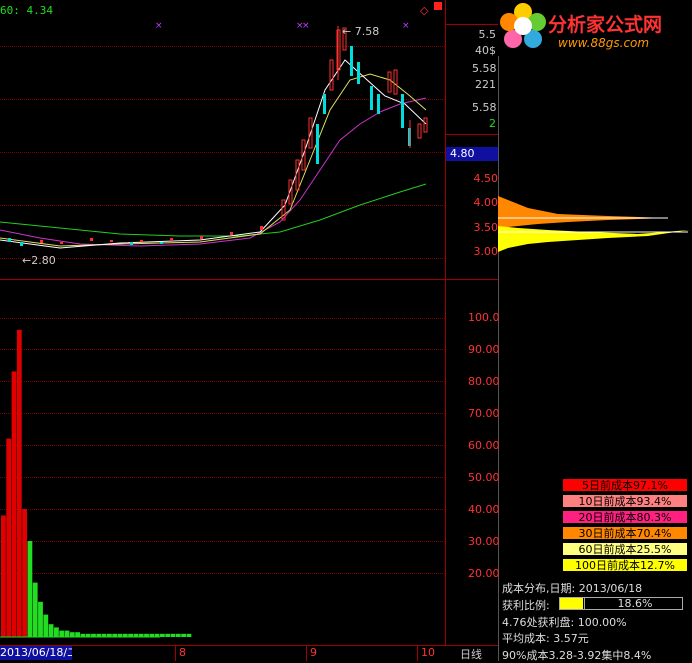 This screenshot has width=692, height=663. I want to click on price-tick: 2, so click(492, 123).